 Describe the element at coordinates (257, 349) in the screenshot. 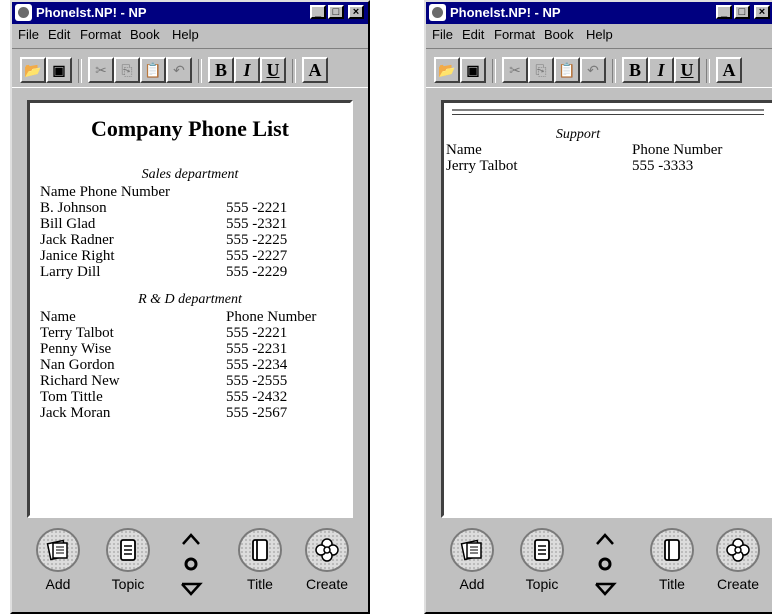

I see `phone-number: 555 -2231` at that location.